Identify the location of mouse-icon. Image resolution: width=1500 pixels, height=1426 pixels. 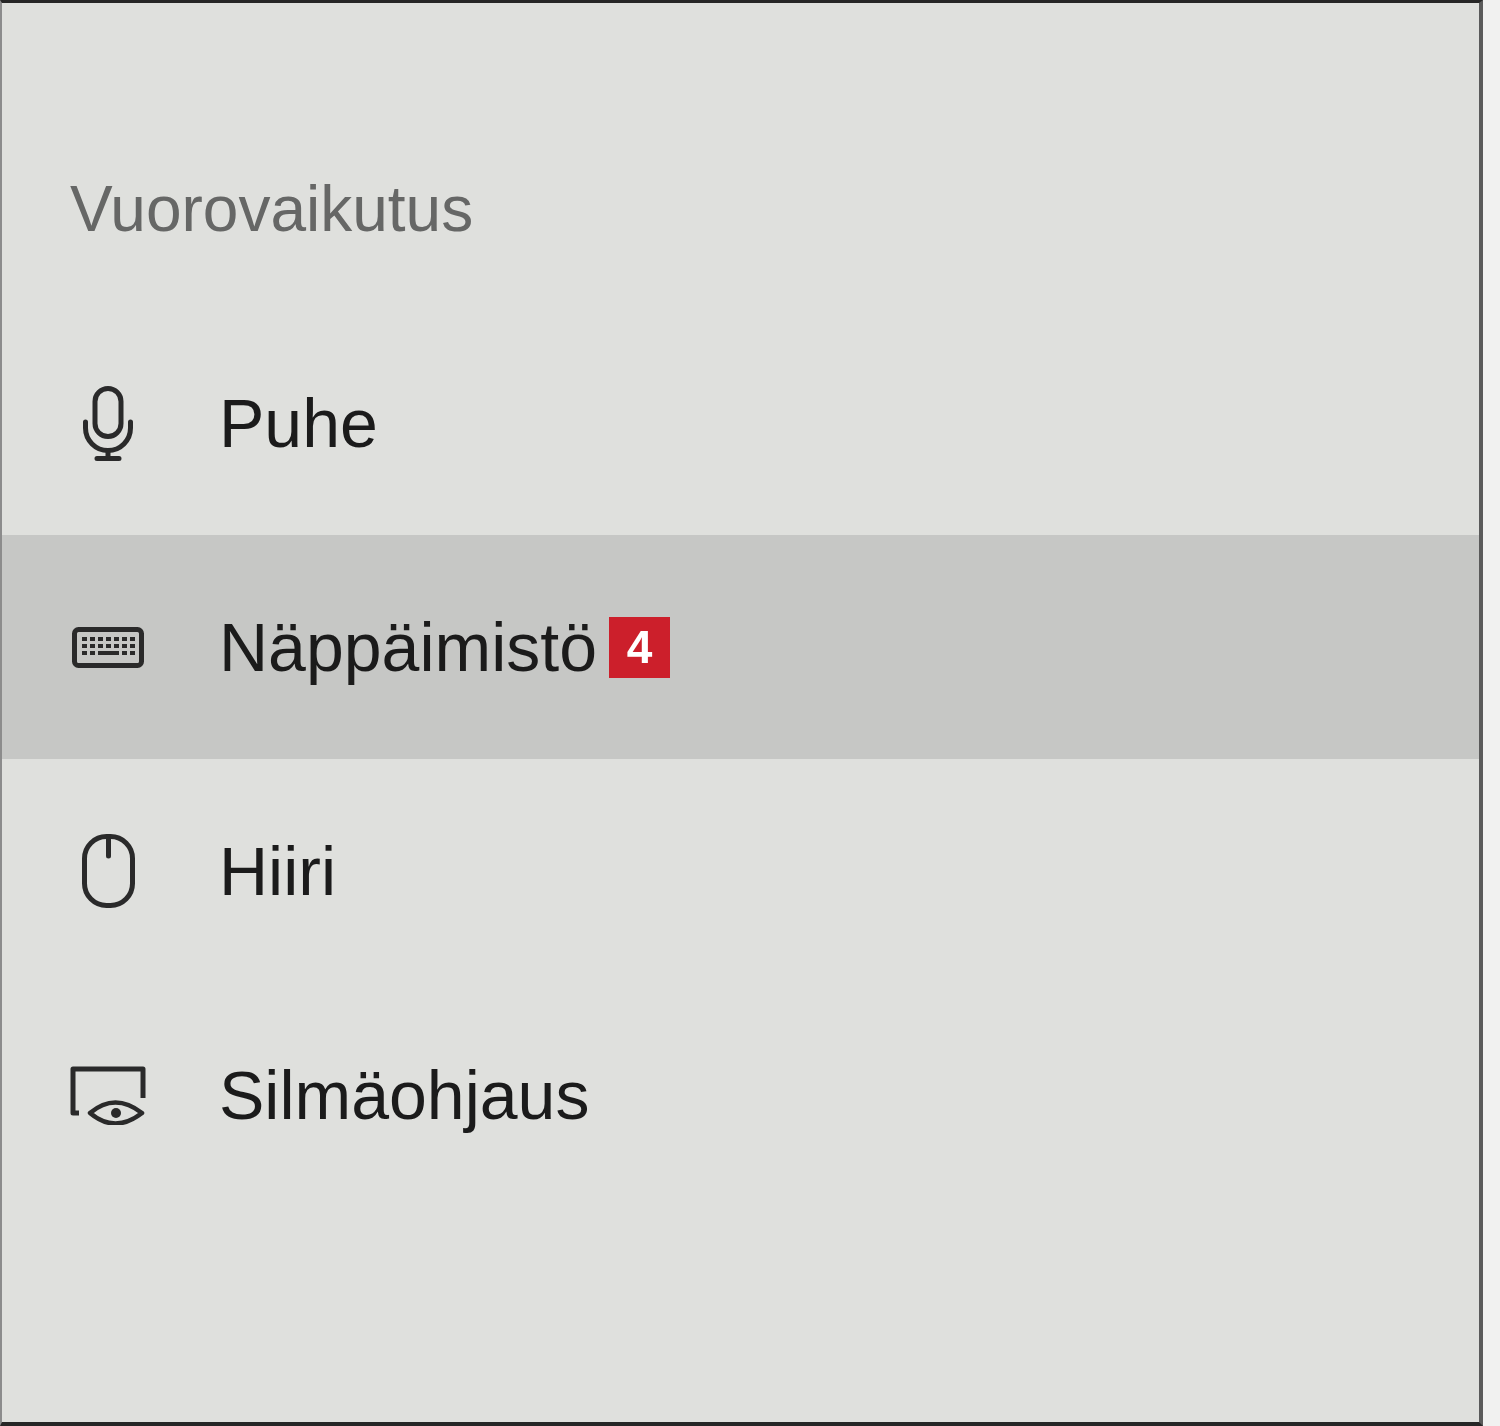
(108, 871).